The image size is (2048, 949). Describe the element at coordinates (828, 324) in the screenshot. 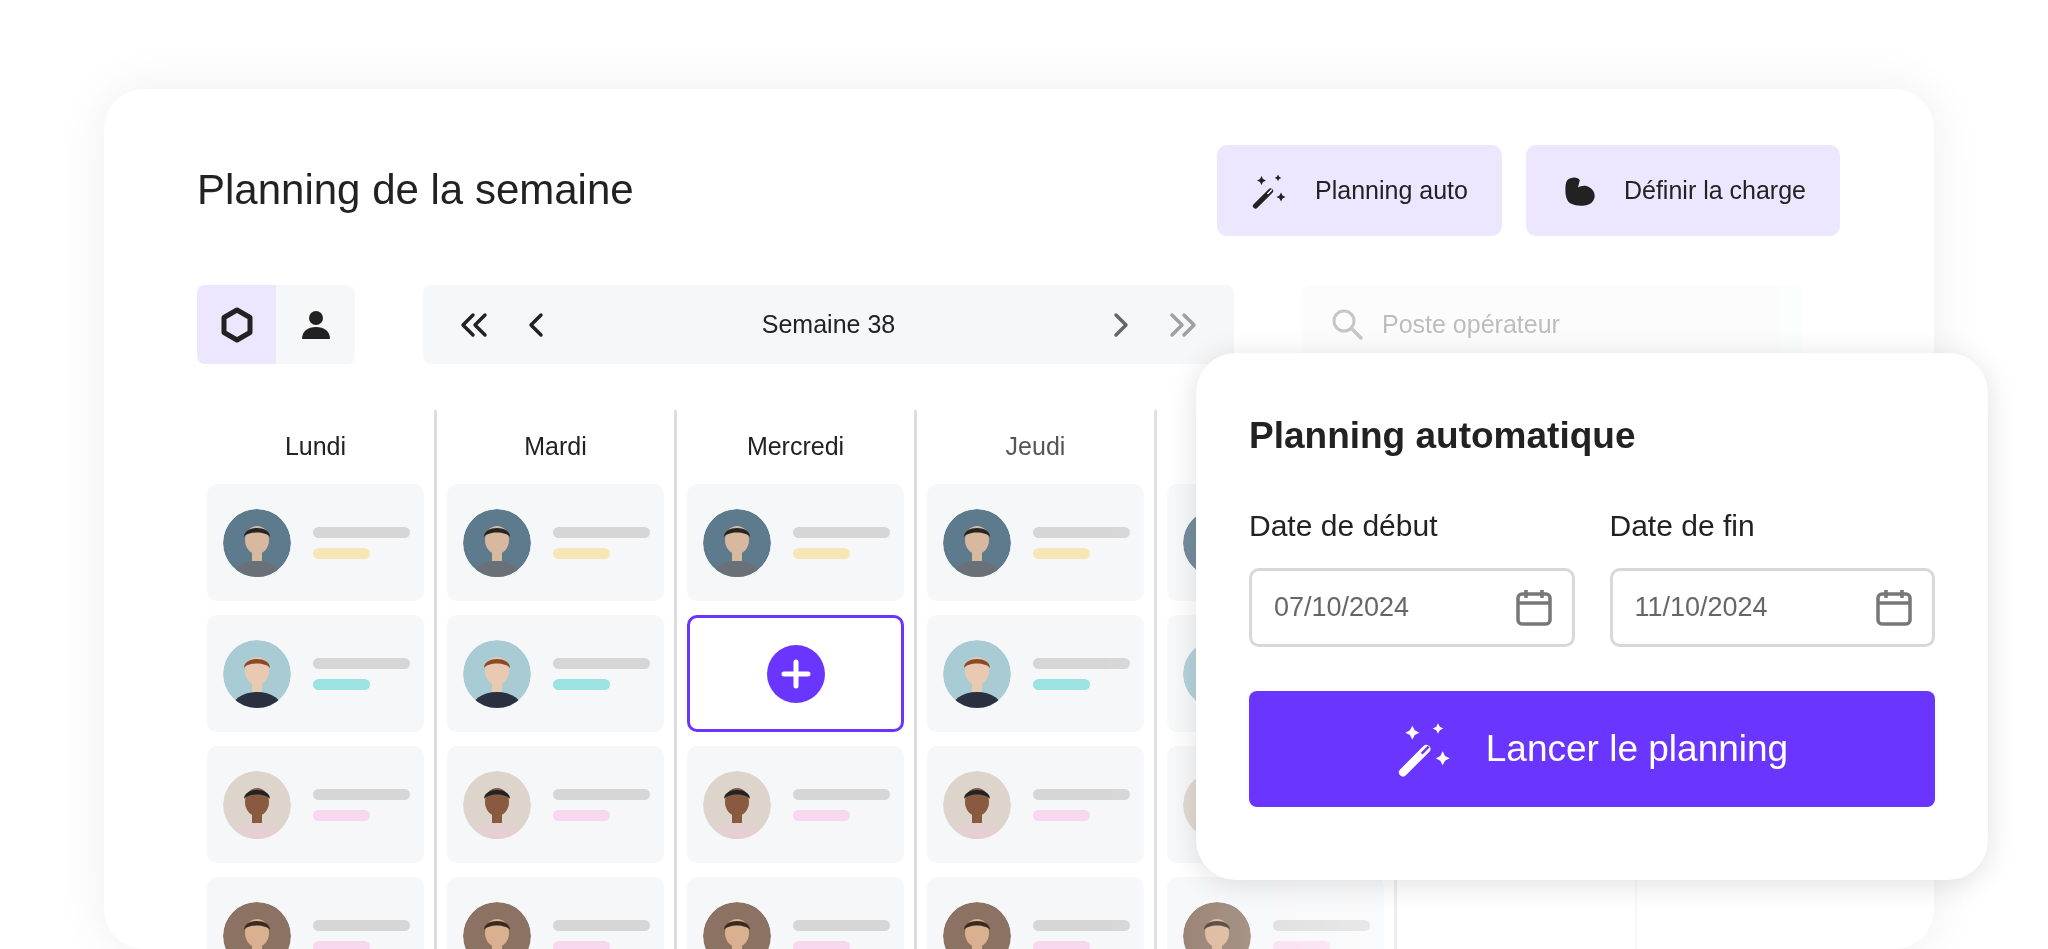

I see `week-label: Semaine 38` at that location.